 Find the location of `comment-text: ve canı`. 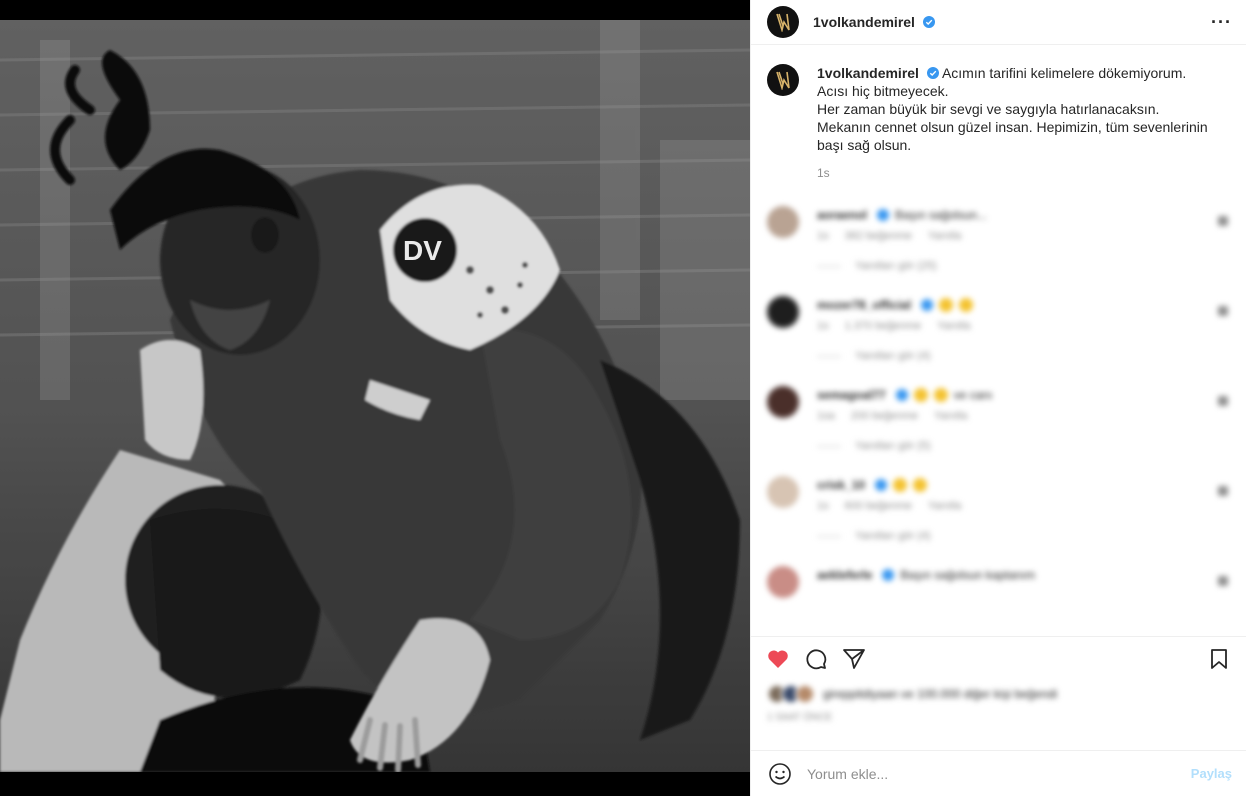

comment-text: ve canı is located at coordinates (973, 395).